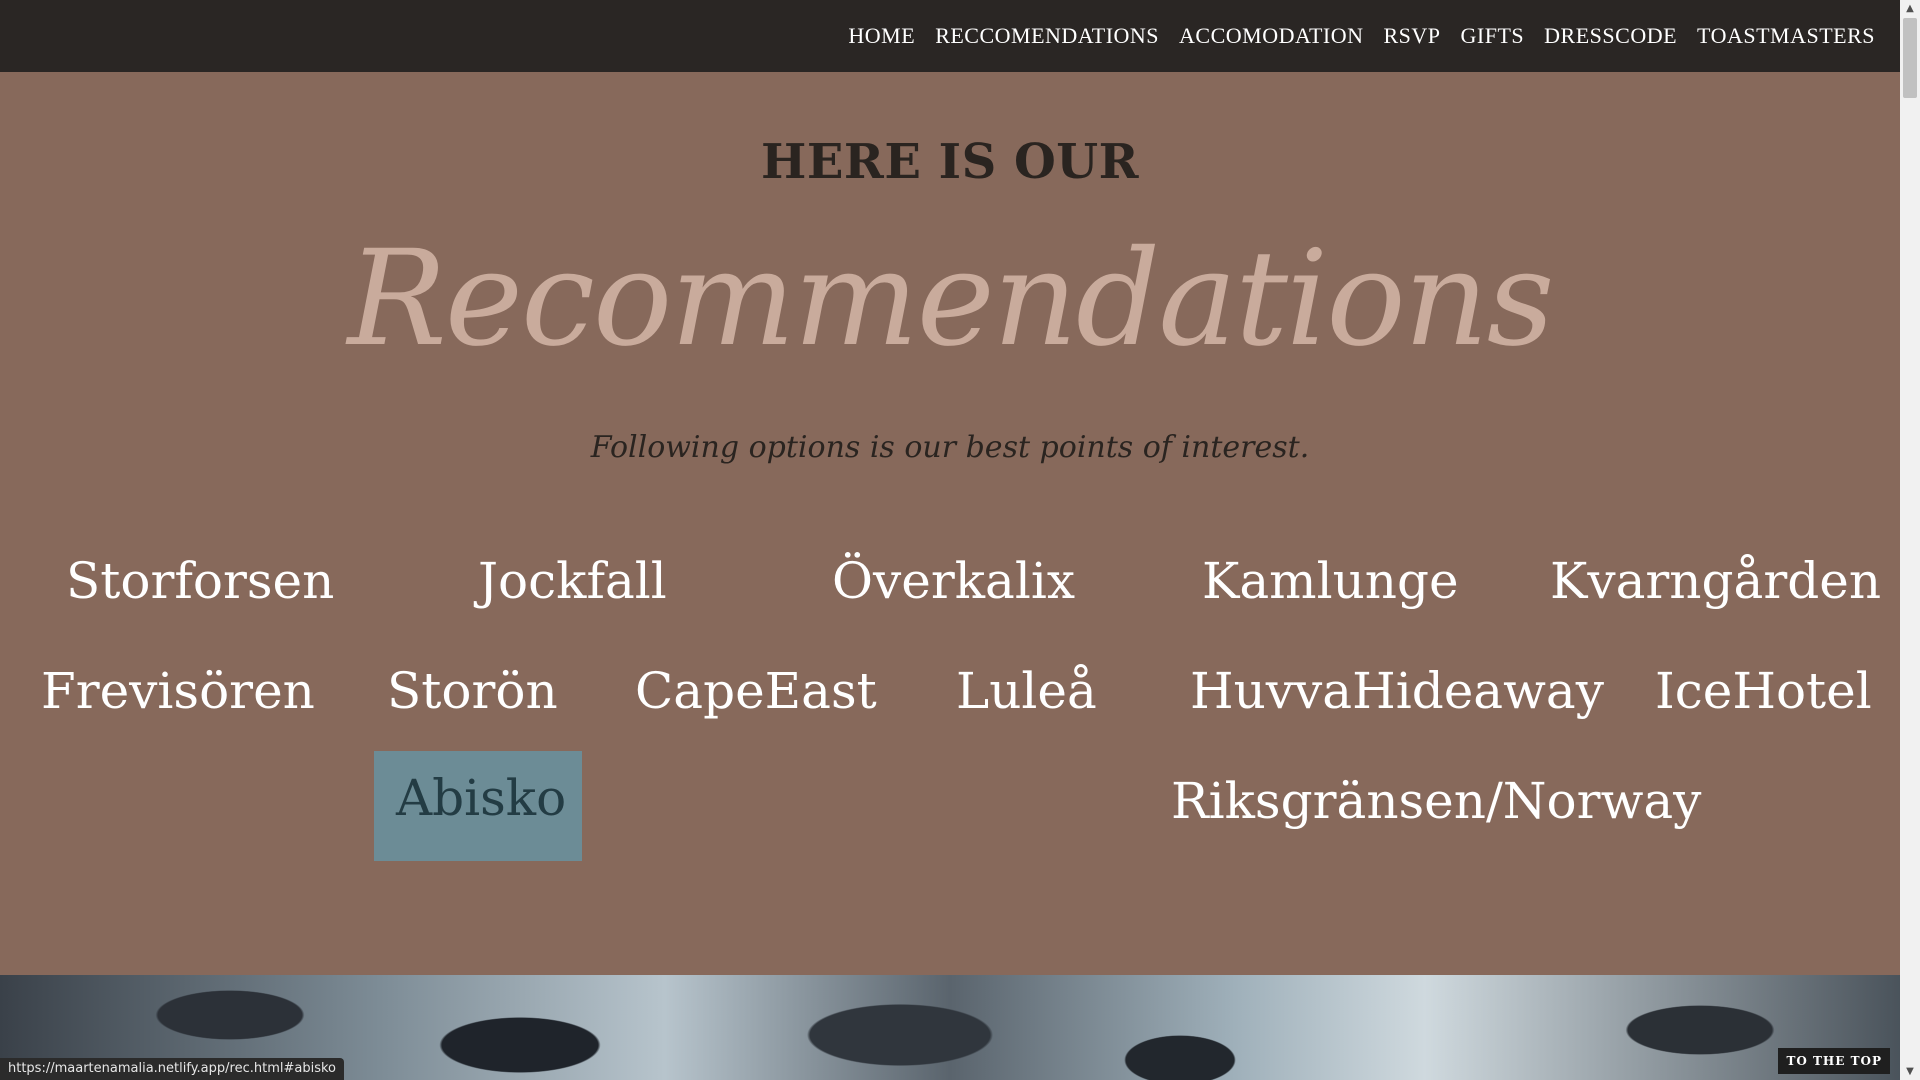 The width and height of the screenshot is (1920, 1080). I want to click on scroll-up-icon: ▲, so click(1910, 8).